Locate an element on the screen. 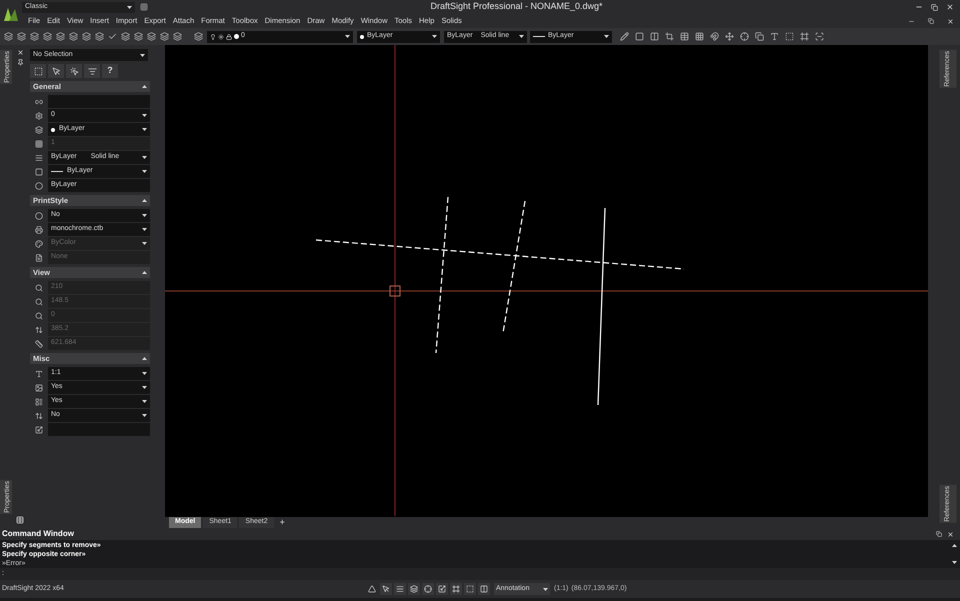 The width and height of the screenshot is (960, 601). circle-icon is located at coordinates (39, 186).